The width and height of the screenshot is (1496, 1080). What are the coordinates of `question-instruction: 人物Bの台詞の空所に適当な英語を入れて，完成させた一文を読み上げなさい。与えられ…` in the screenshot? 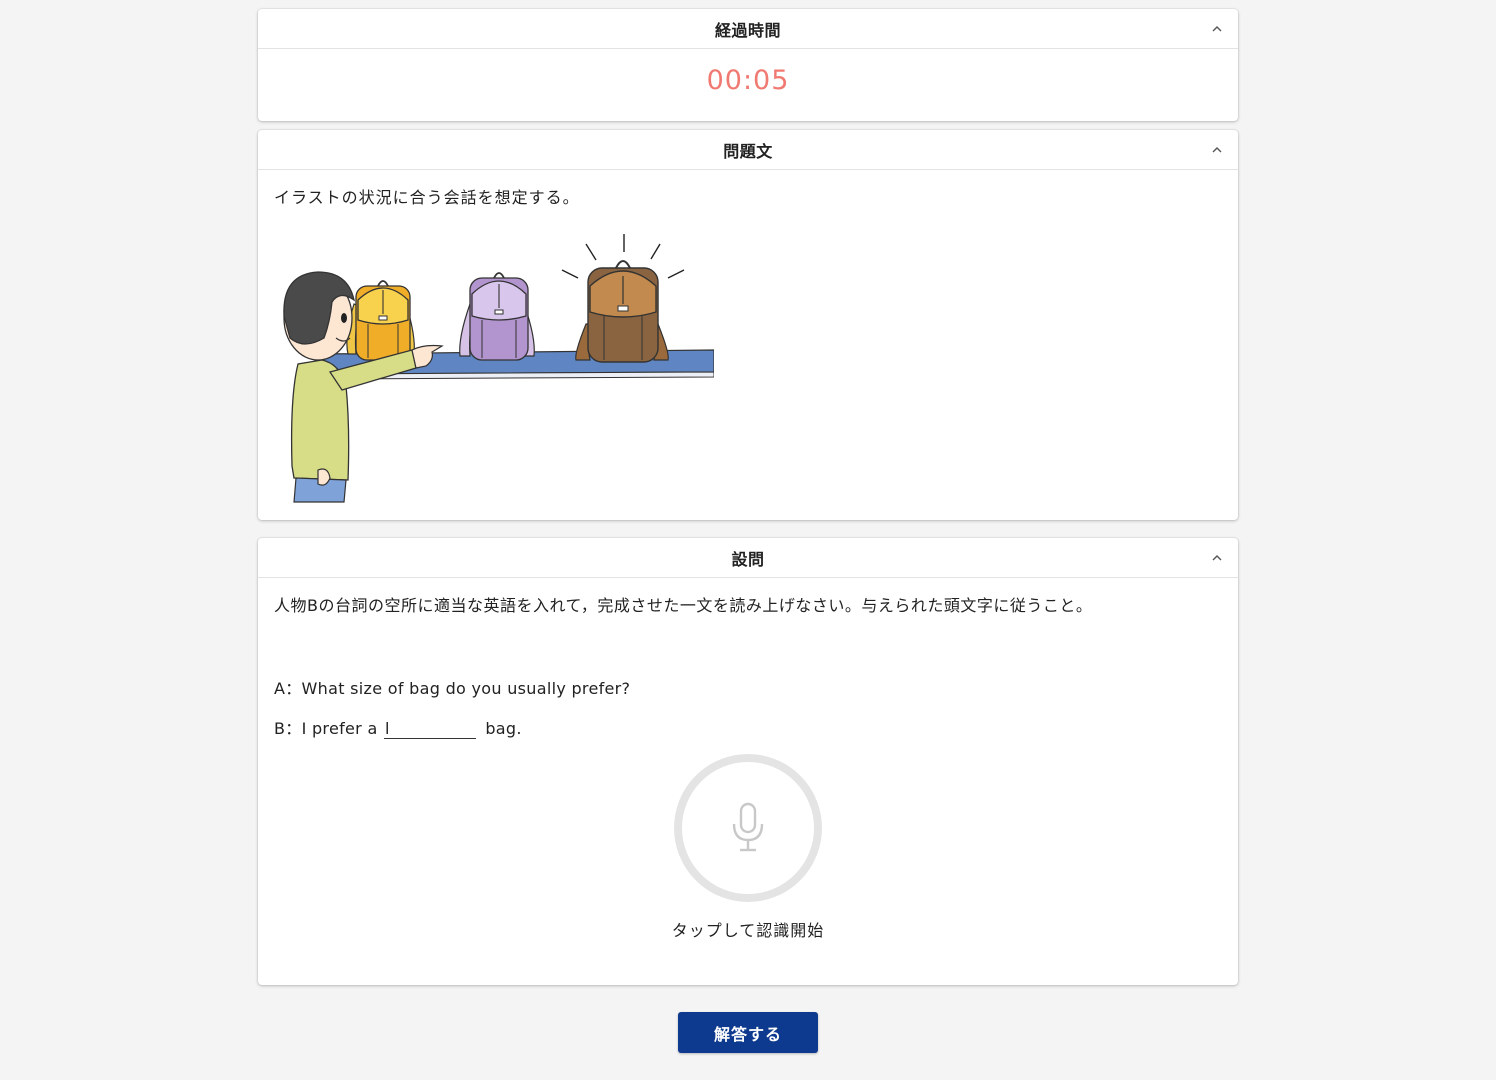 It's located at (683, 605).